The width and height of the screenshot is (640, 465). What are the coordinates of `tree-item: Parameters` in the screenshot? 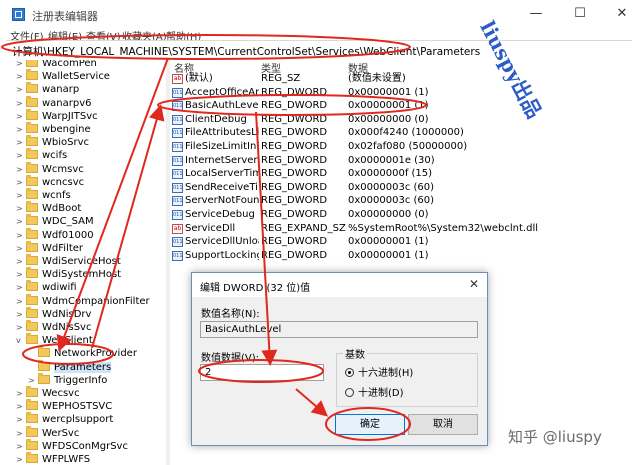 It's located at (70, 366).